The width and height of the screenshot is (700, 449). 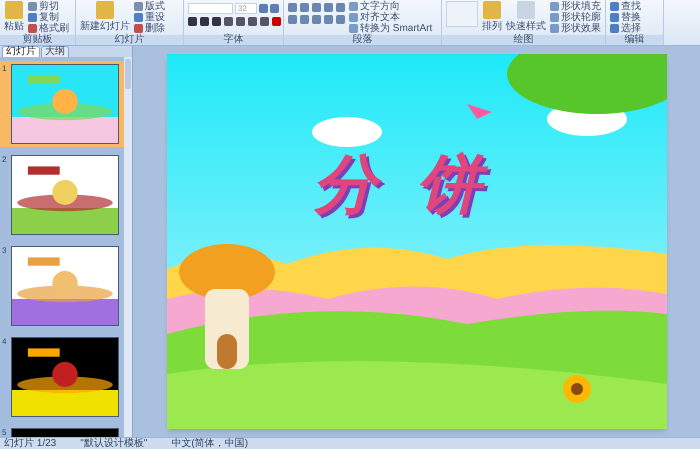 What do you see at coordinates (5, 251) in the screenshot?
I see `slide-number: 3` at bounding box center [5, 251].